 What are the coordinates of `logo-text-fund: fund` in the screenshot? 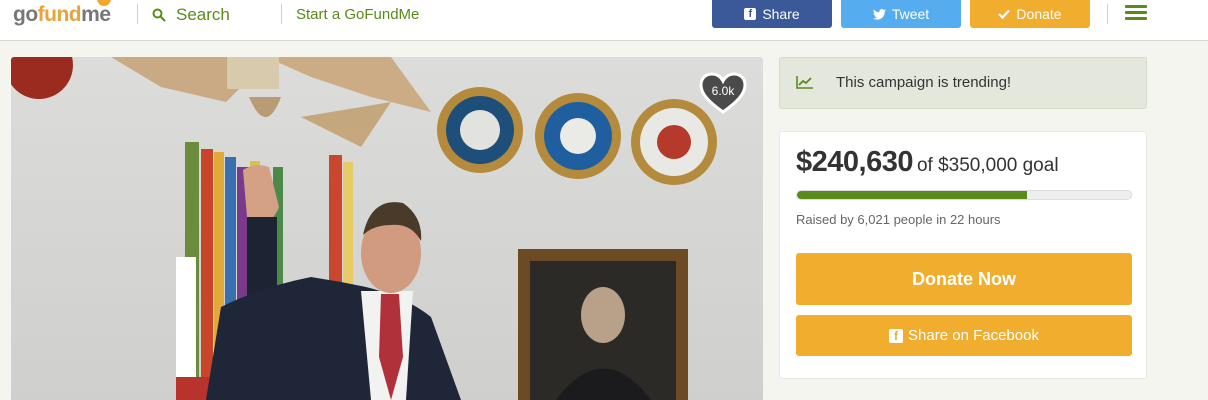 It's located at (59, 14).